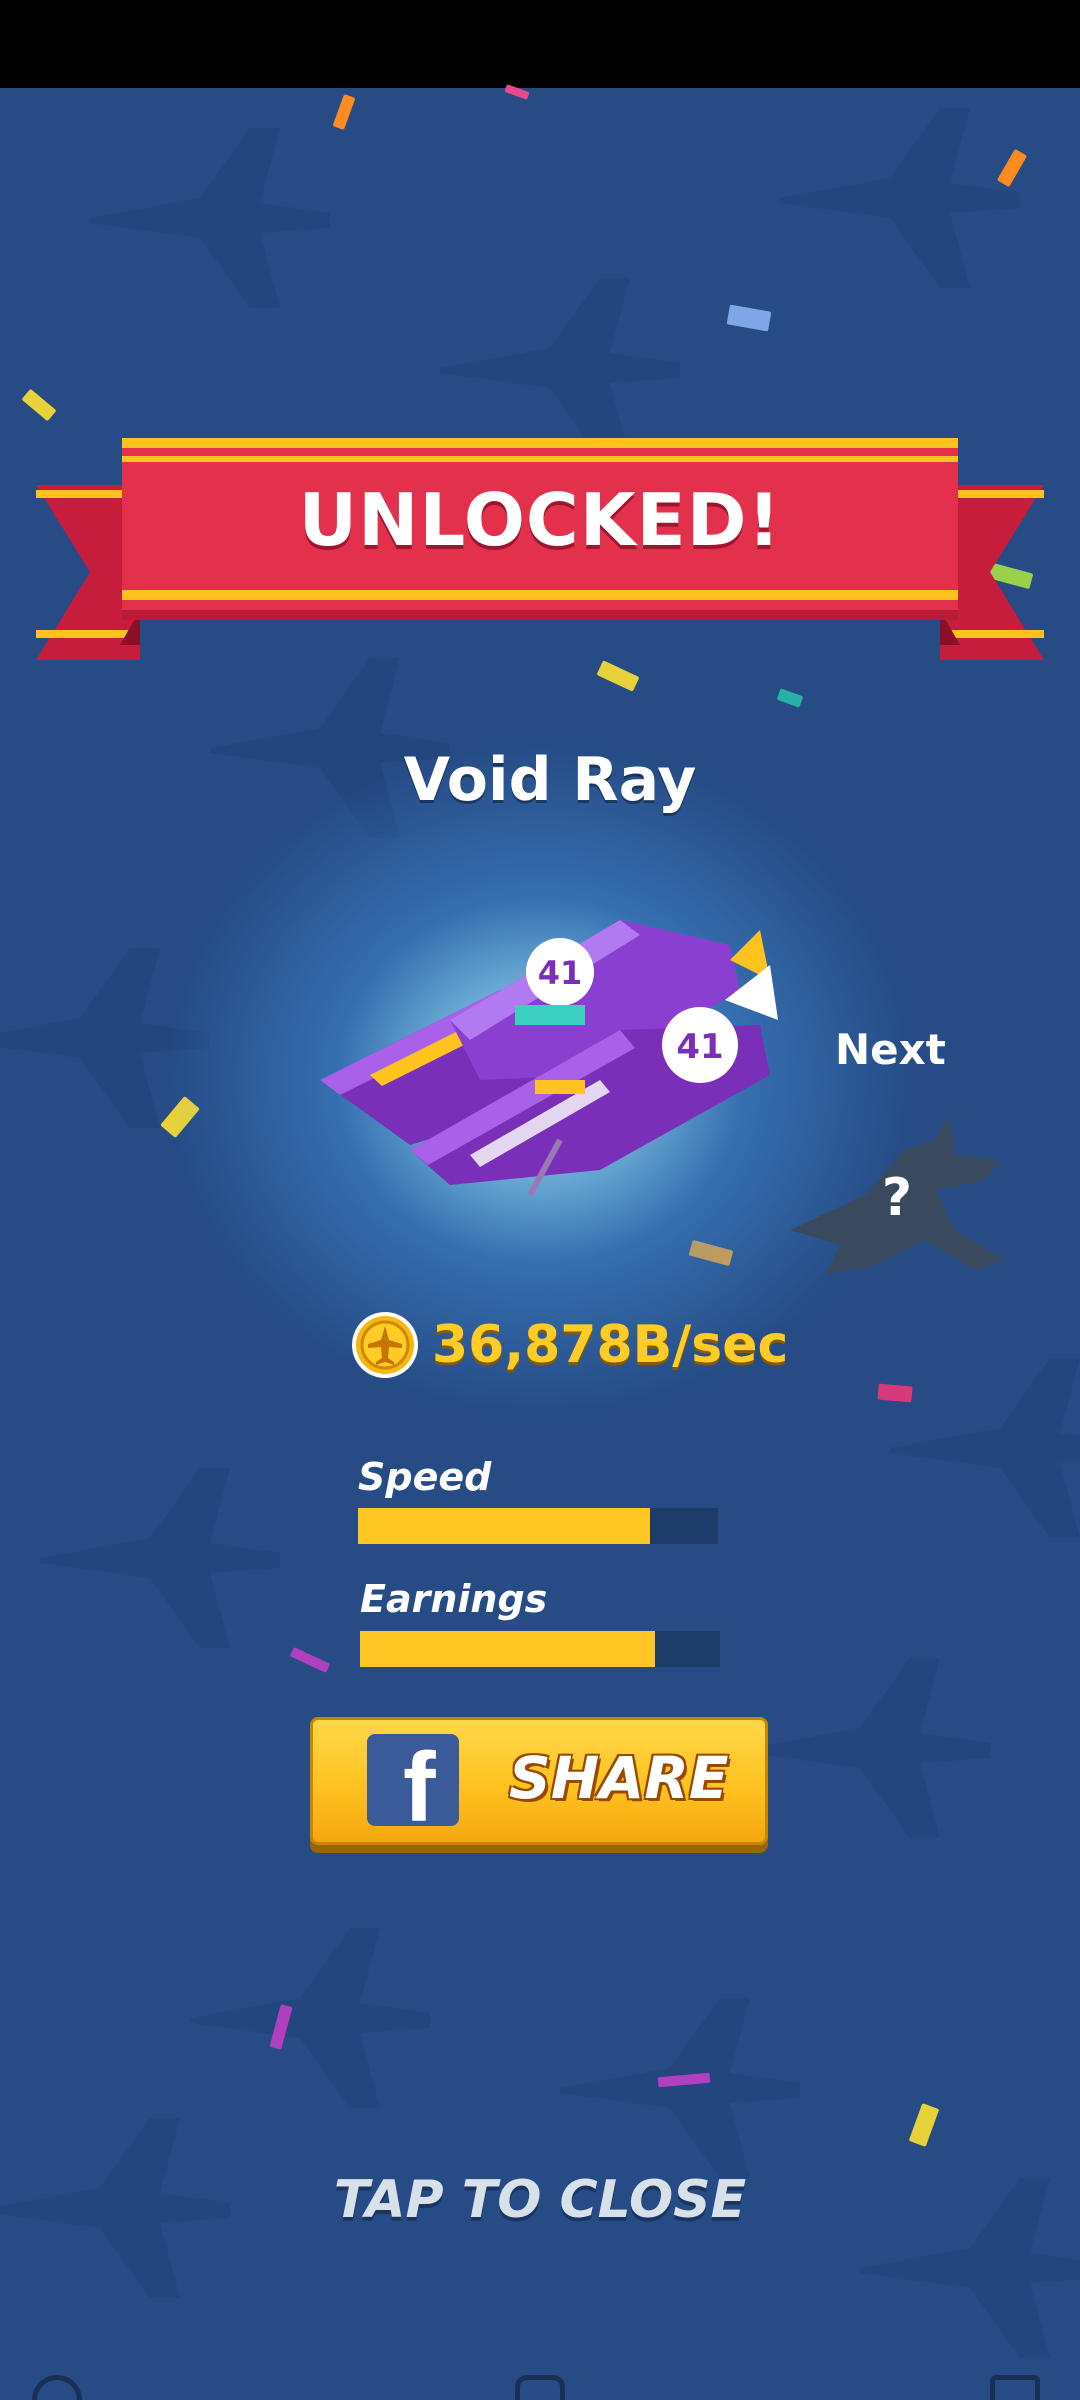 Image resolution: width=1080 pixels, height=2400 pixels. I want to click on speed-label: Speed, so click(425, 1477).